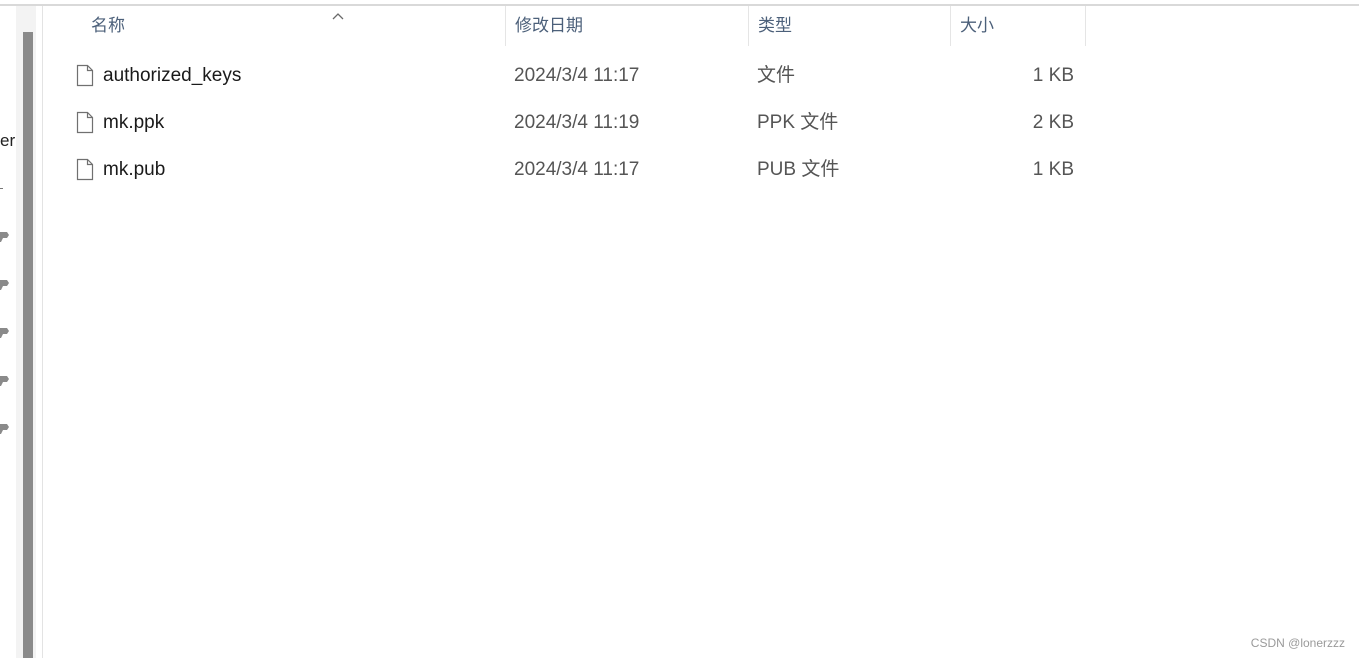 The image size is (1359, 658). I want to click on file-size: 2 KB, so click(1053, 122).